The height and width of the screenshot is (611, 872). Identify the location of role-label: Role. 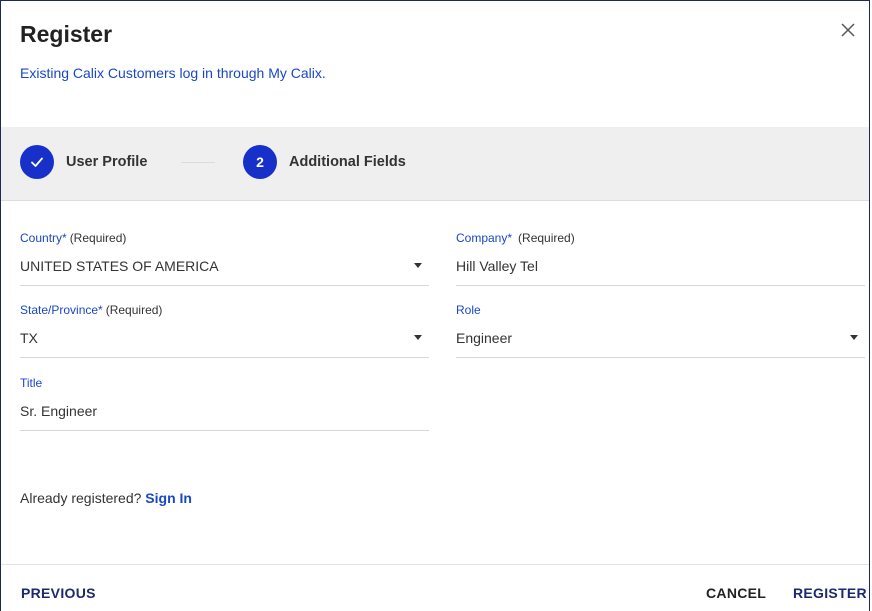
(468, 310).